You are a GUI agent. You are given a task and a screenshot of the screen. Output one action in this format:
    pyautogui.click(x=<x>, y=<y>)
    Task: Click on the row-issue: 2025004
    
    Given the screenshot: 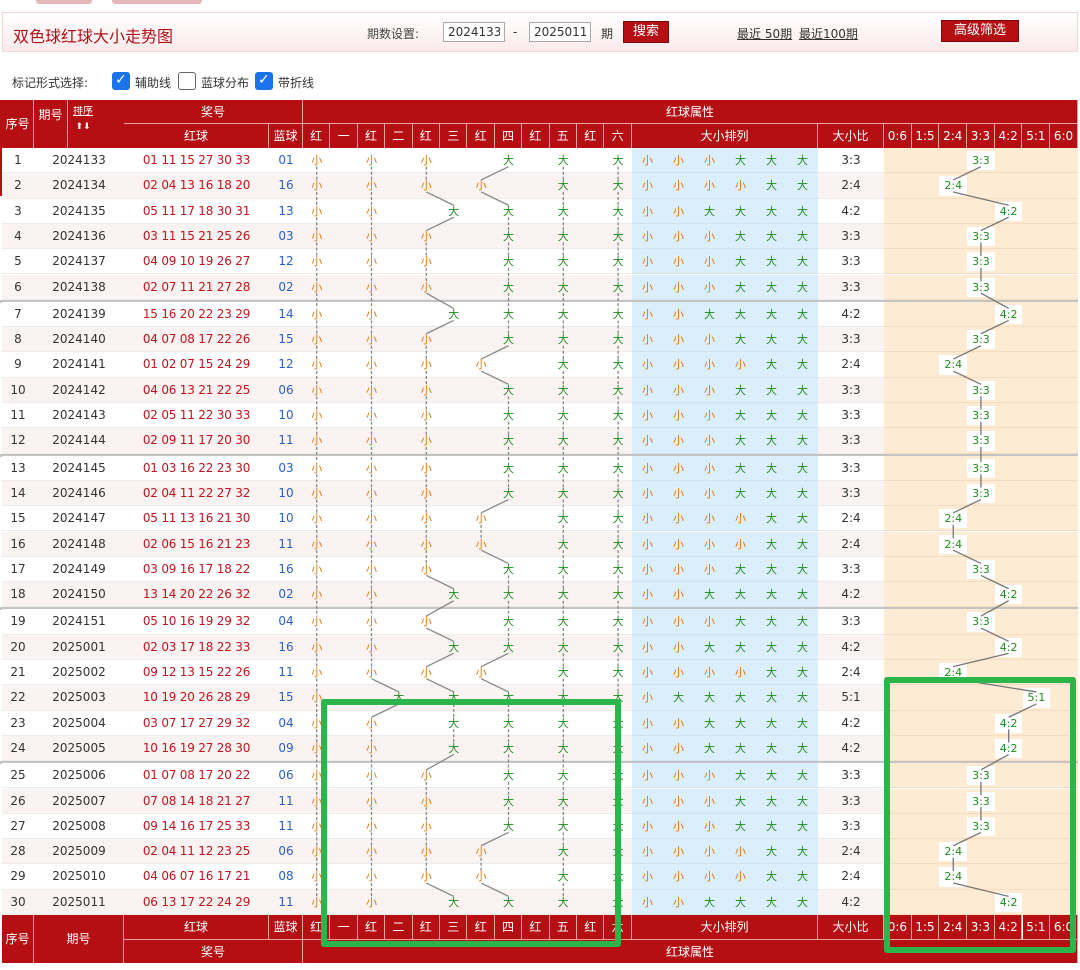 What is the action you would take?
    pyautogui.click(x=79, y=722)
    